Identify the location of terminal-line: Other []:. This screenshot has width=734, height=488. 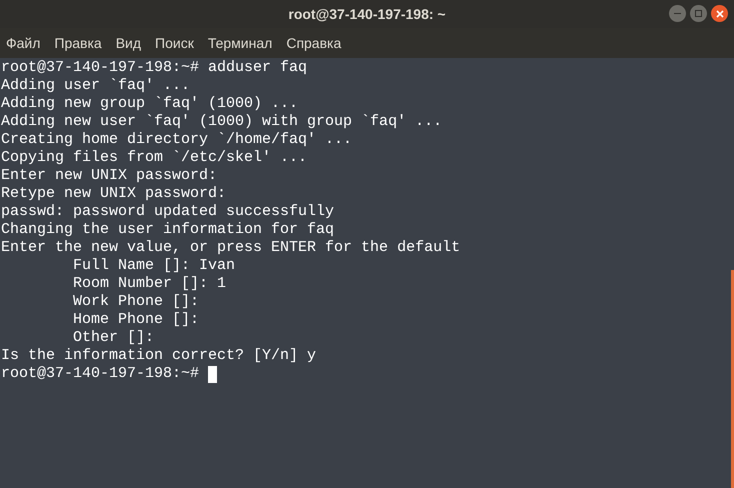
(113, 338).